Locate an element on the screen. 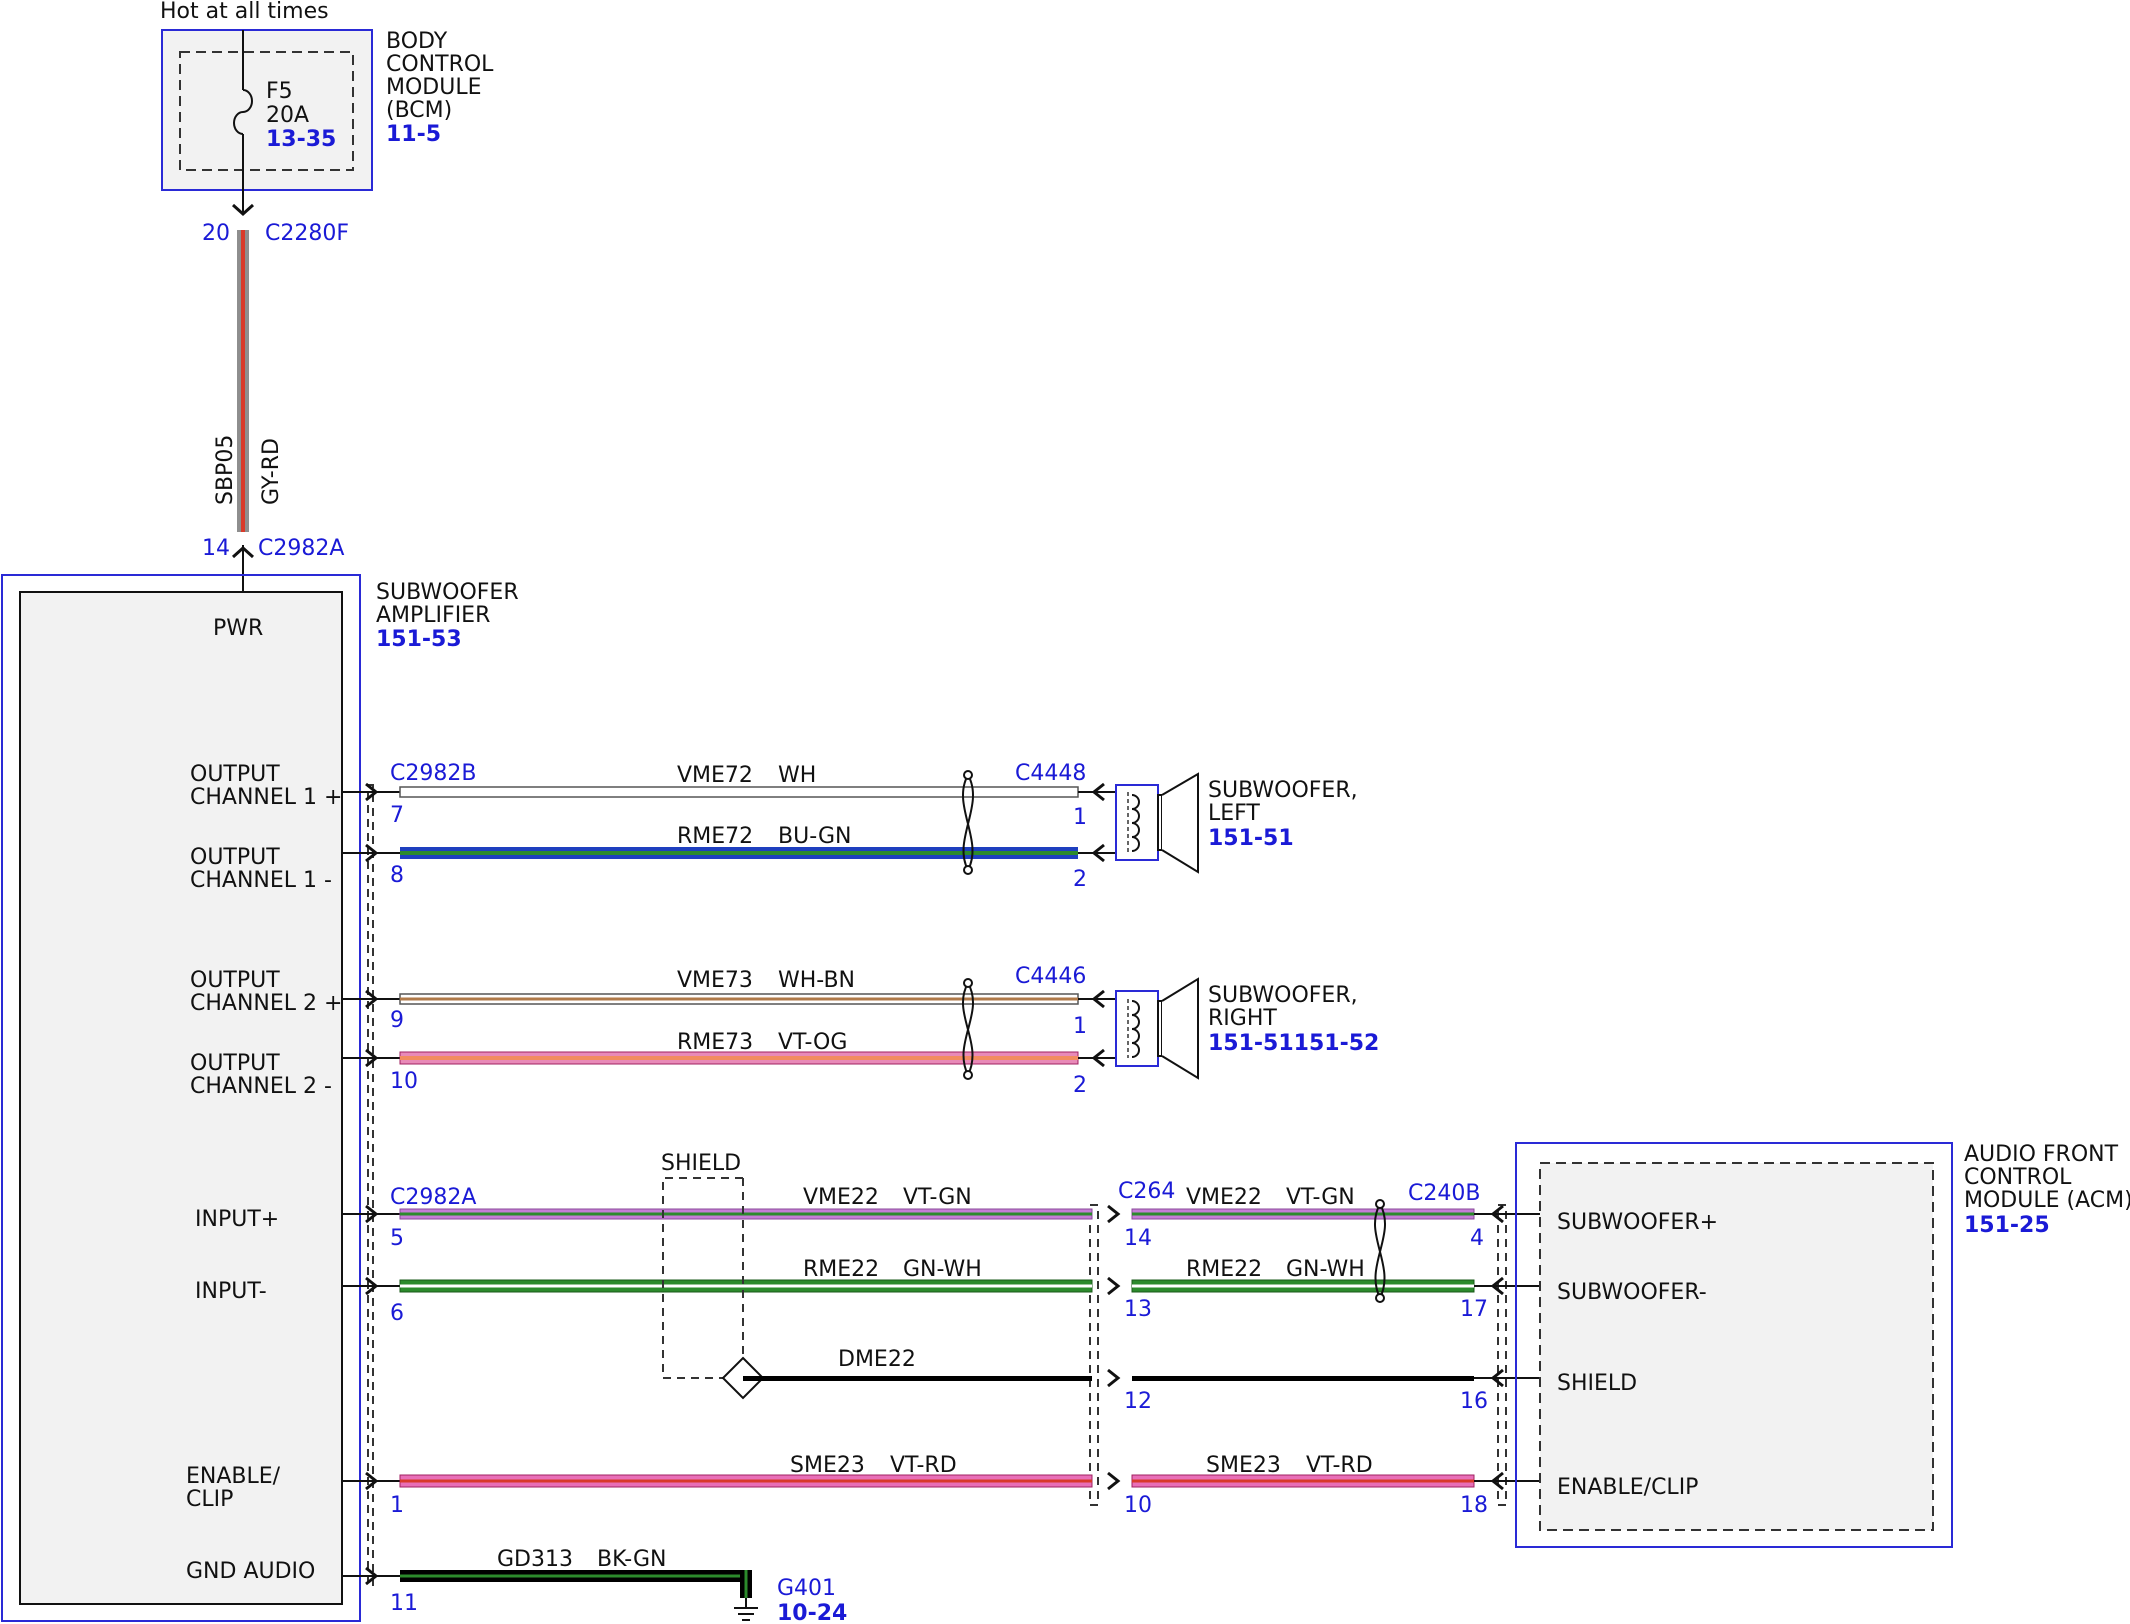  gnd-pin: 11 is located at coordinates (404, 1603).